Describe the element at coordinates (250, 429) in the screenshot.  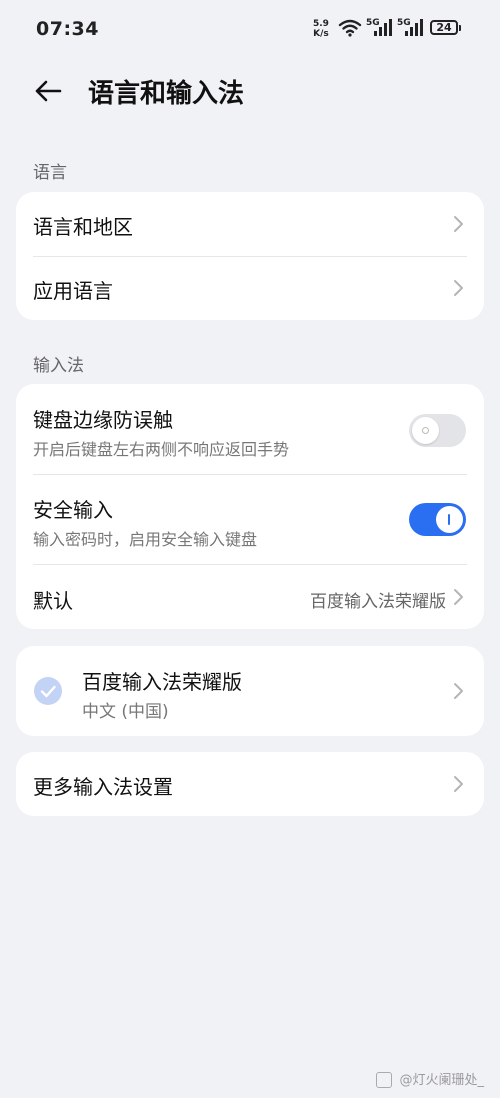
I see `list-item-edge-touch: 键盘边缘防误触 开启后键盘左右两侧不响应返回手势` at that location.